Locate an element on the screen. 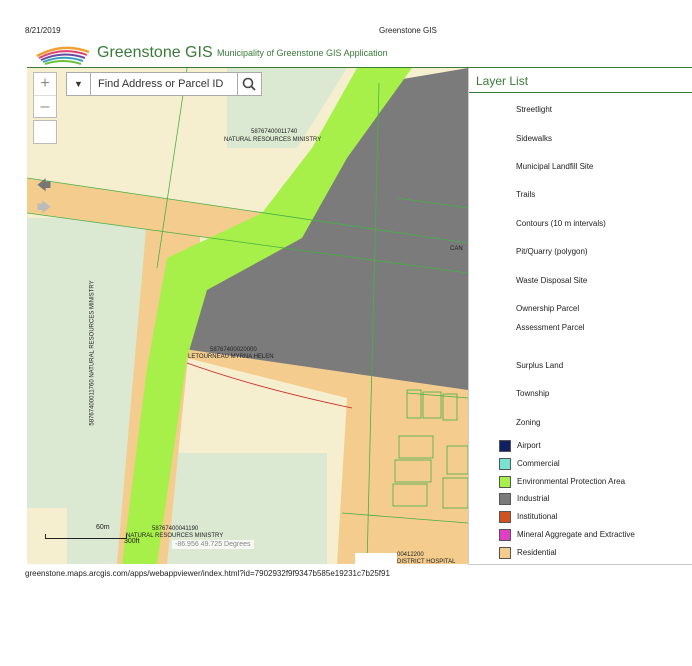  search-widget: ▼ is located at coordinates (164, 84).